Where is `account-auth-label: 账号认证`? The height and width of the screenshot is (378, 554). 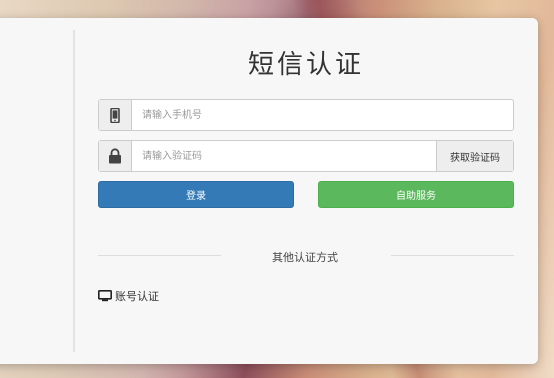 account-auth-label: 账号认证 is located at coordinates (137, 296).